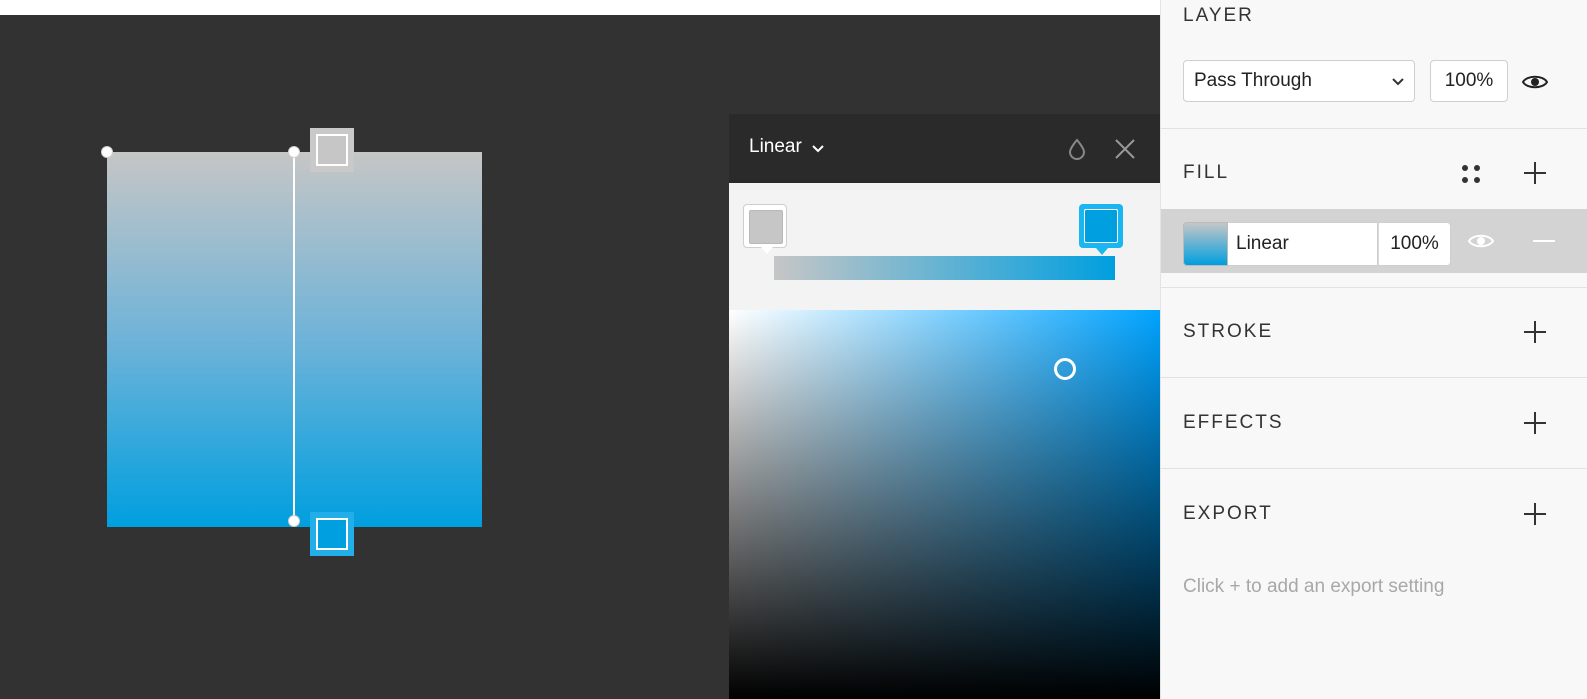  I want to click on fill-type-label: Linear, so click(1303, 244).